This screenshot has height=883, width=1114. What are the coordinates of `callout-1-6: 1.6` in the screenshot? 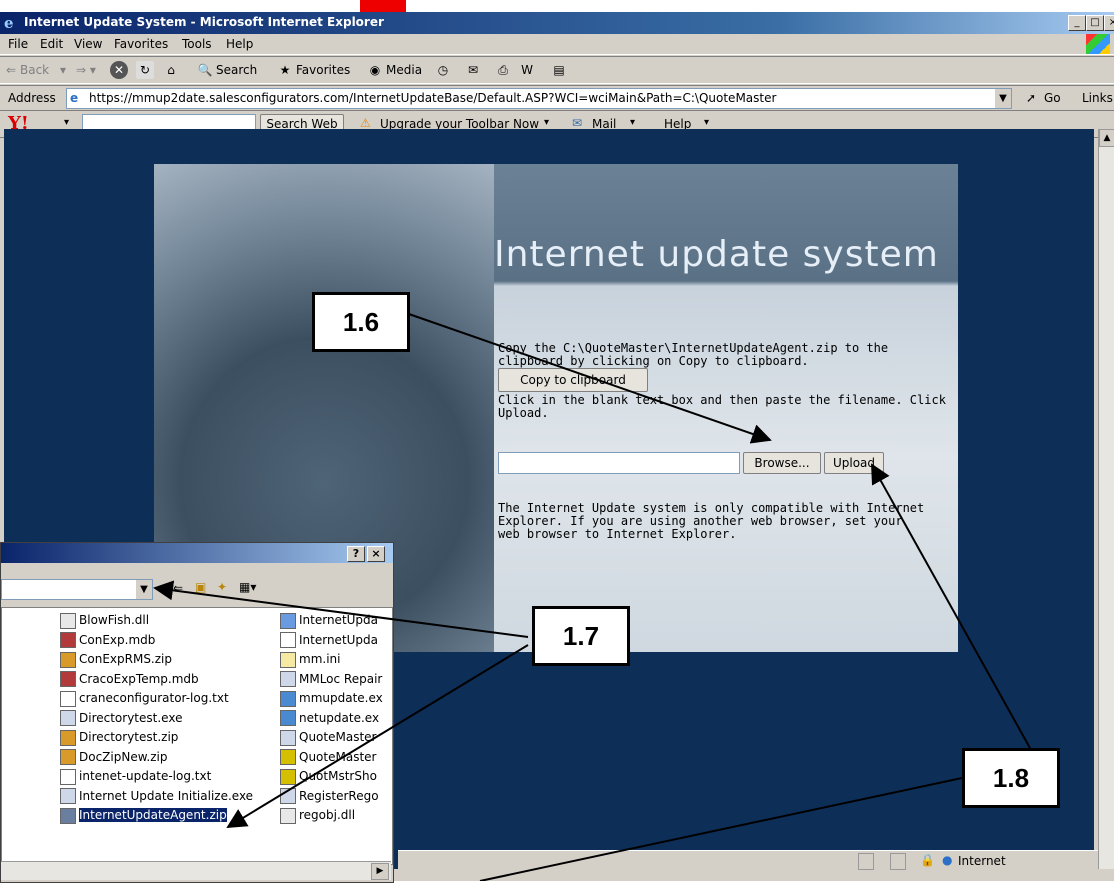 It's located at (361, 322).